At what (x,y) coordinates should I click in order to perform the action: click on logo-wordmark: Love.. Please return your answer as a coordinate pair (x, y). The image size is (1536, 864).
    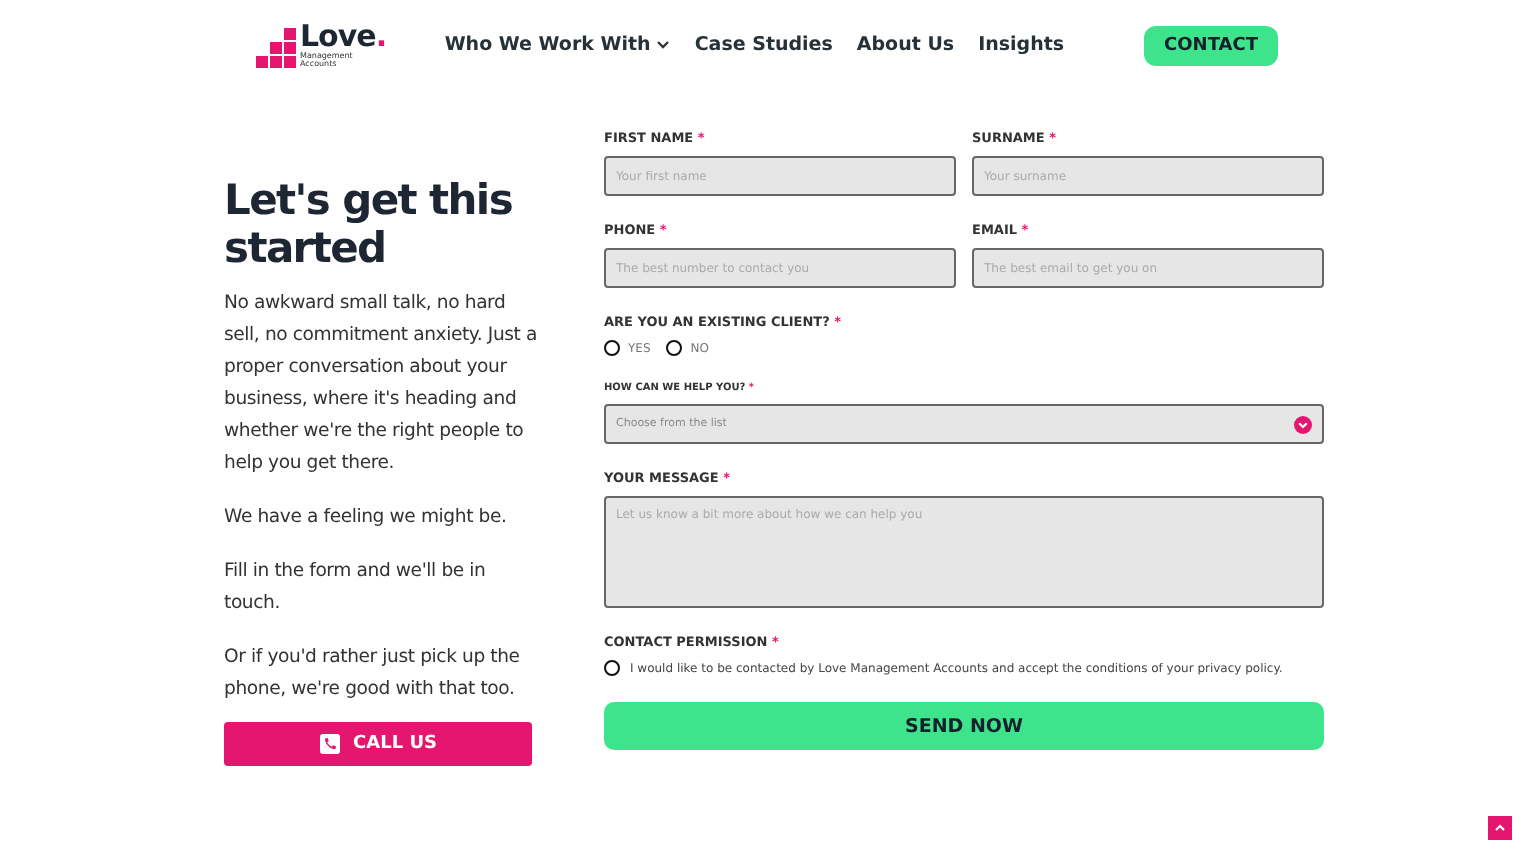
    Looking at the image, I should click on (343, 37).